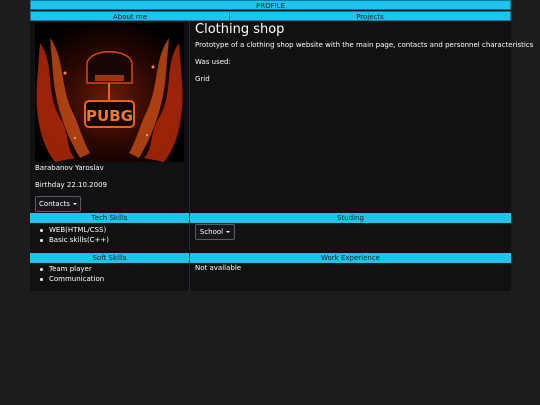  I want to click on list-item: WEB(HTML/CSS), so click(72, 230).